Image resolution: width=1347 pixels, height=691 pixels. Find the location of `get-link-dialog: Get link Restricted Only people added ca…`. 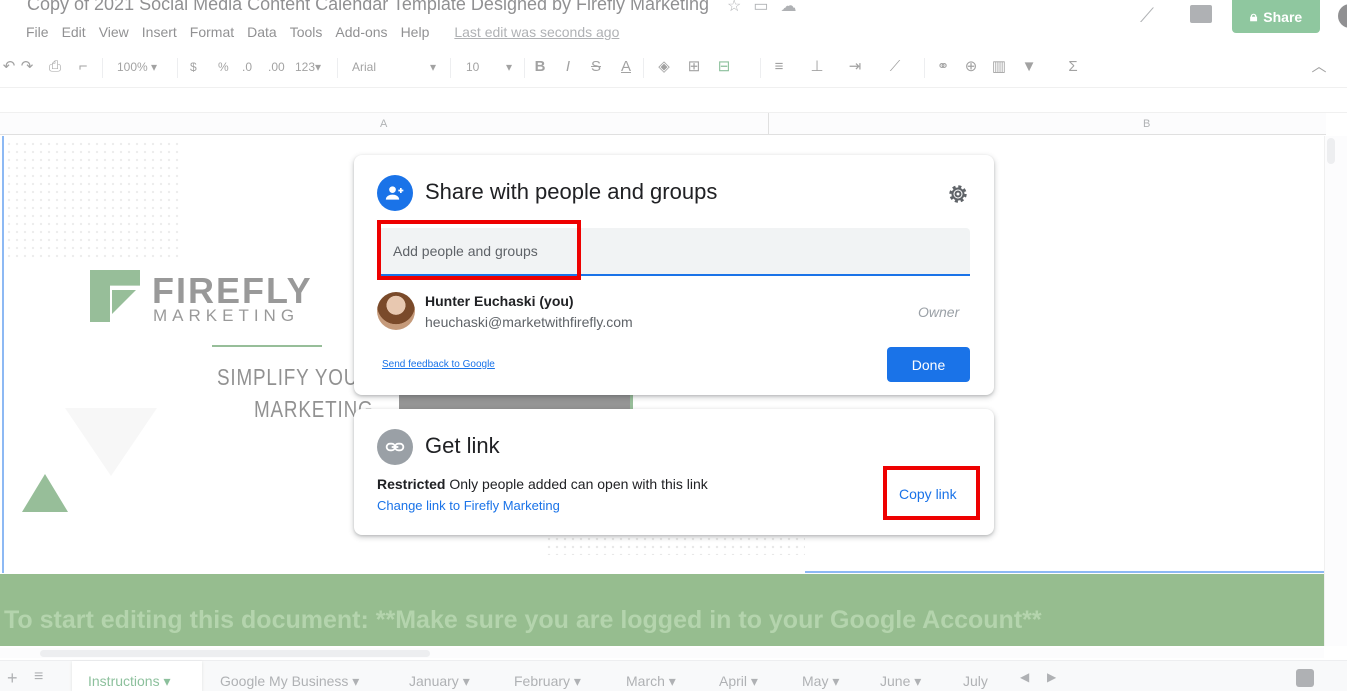

get-link-dialog: Get link Restricted Only people added ca… is located at coordinates (674, 472).